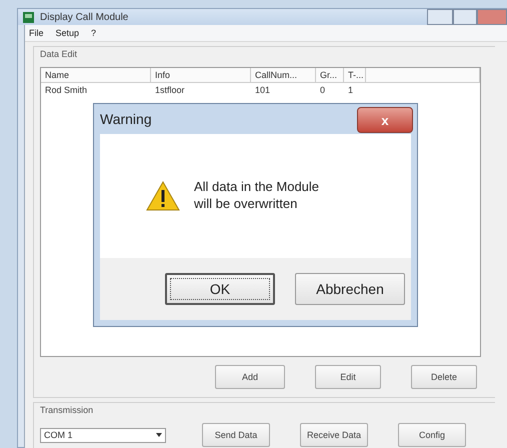  I want to click on dialog-button: OK, so click(220, 289).